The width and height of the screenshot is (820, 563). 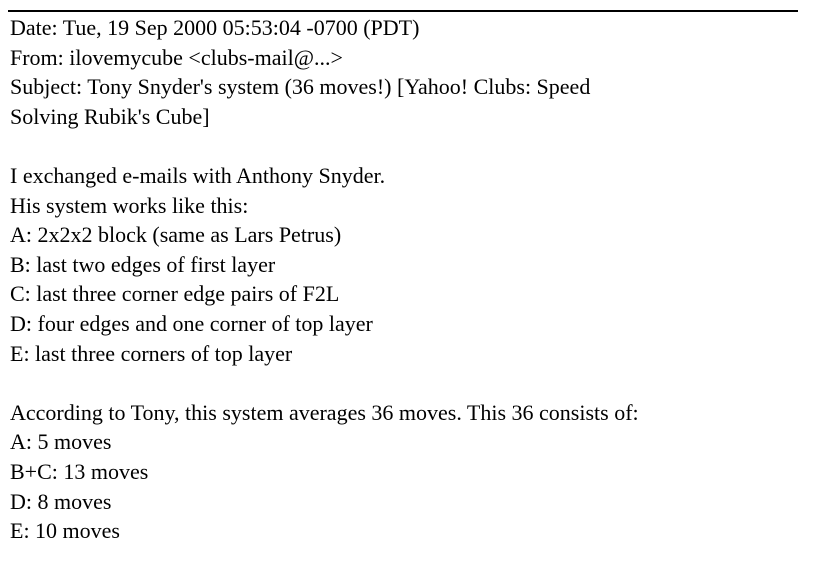 What do you see at coordinates (198, 175) in the screenshot?
I see `intro-line: I exchanged e-mails with Anthony Snyder.` at bounding box center [198, 175].